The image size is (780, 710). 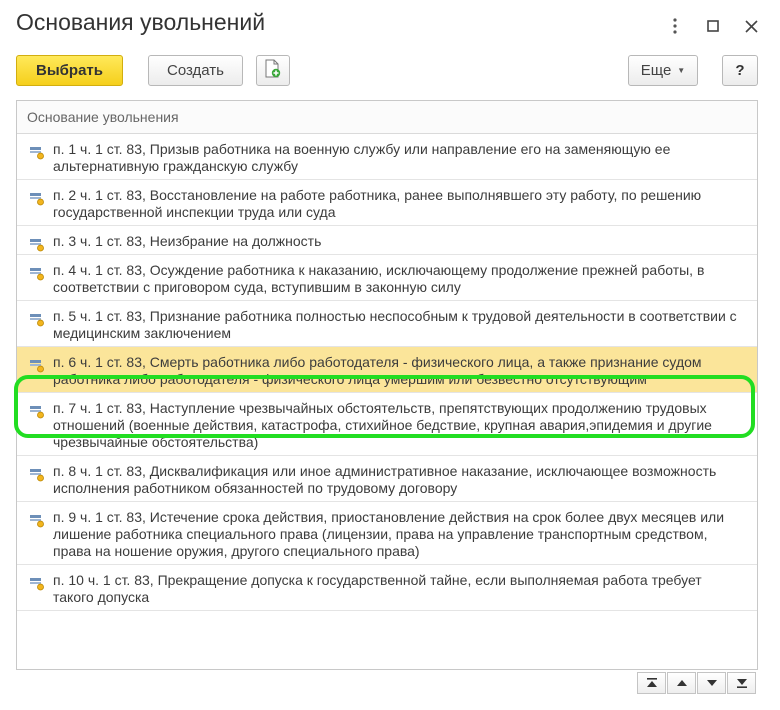 I want to click on help-button: ?, so click(x=740, y=70).